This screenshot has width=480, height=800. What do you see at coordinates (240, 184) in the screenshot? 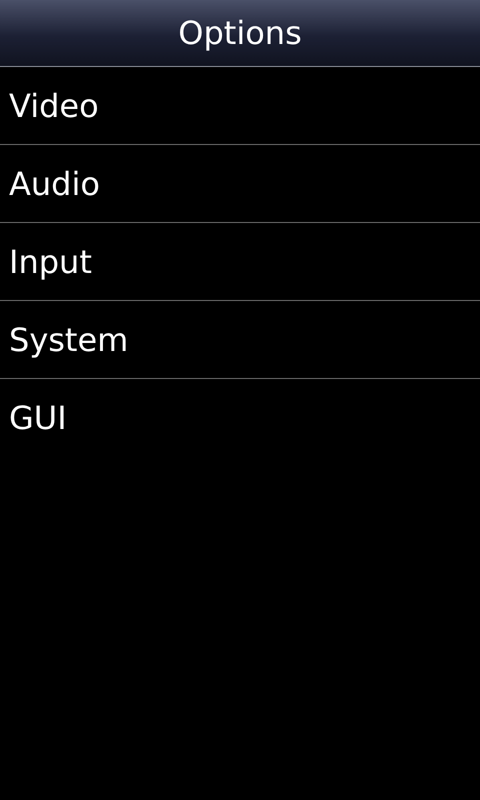
I see `menu-item: Audio` at bounding box center [240, 184].